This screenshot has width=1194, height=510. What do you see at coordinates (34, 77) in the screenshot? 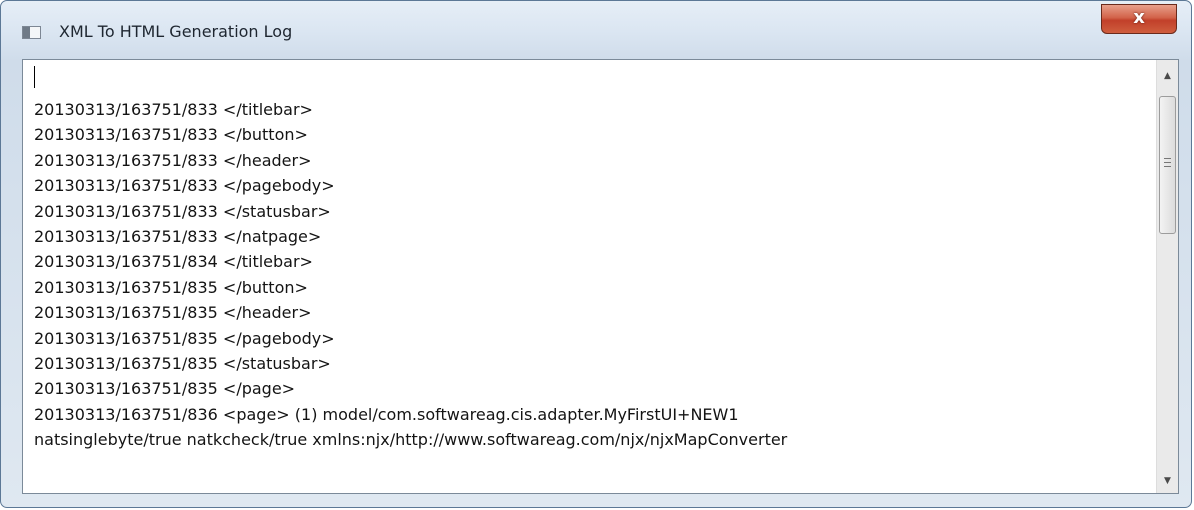
I see `text-cursor` at bounding box center [34, 77].